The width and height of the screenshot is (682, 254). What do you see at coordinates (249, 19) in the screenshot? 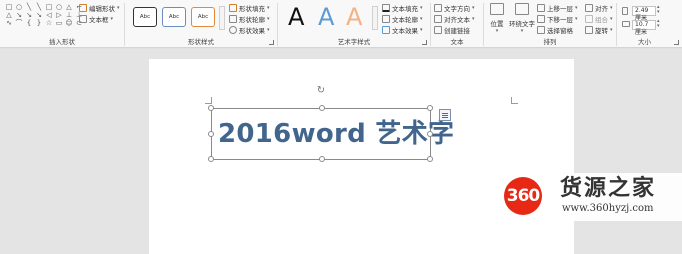
I see `shape-outline-button: 形状轮廓 ▾` at bounding box center [249, 19].